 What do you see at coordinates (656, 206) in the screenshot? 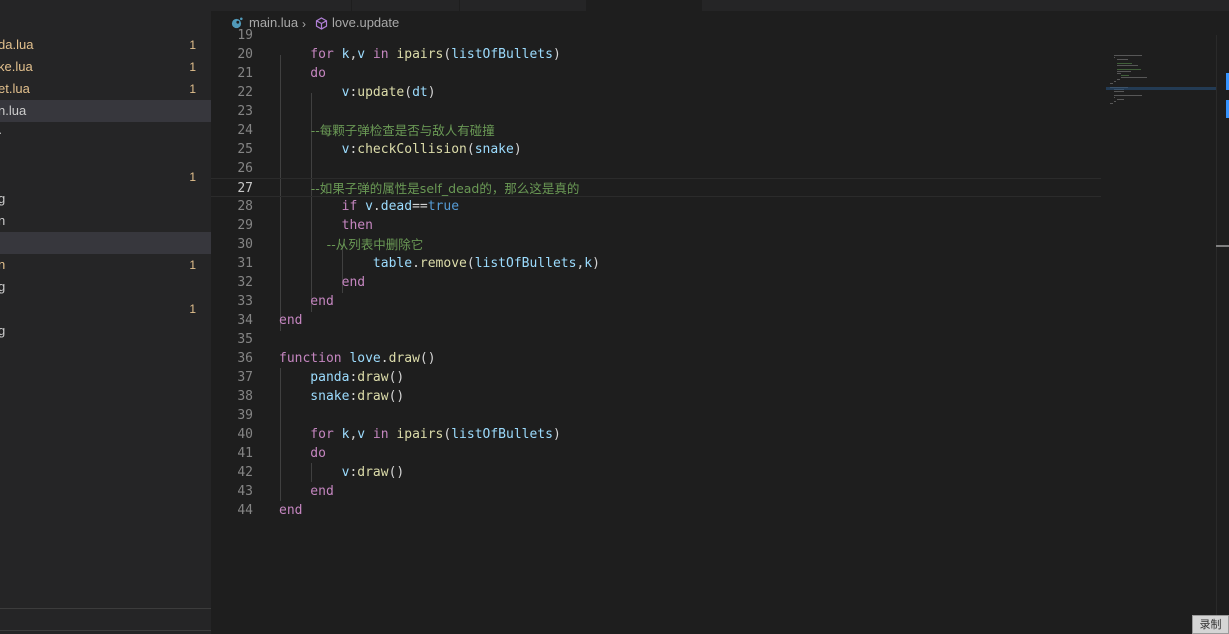
I see `code-line: 28 if v.dead==true` at bounding box center [656, 206].